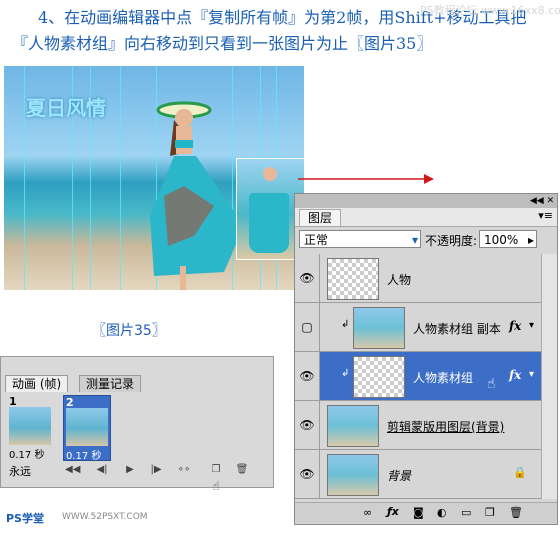 This screenshot has width=560, height=536. What do you see at coordinates (216, 470) in the screenshot?
I see `duplicate-frame-icon: ❐` at bounding box center [216, 470].